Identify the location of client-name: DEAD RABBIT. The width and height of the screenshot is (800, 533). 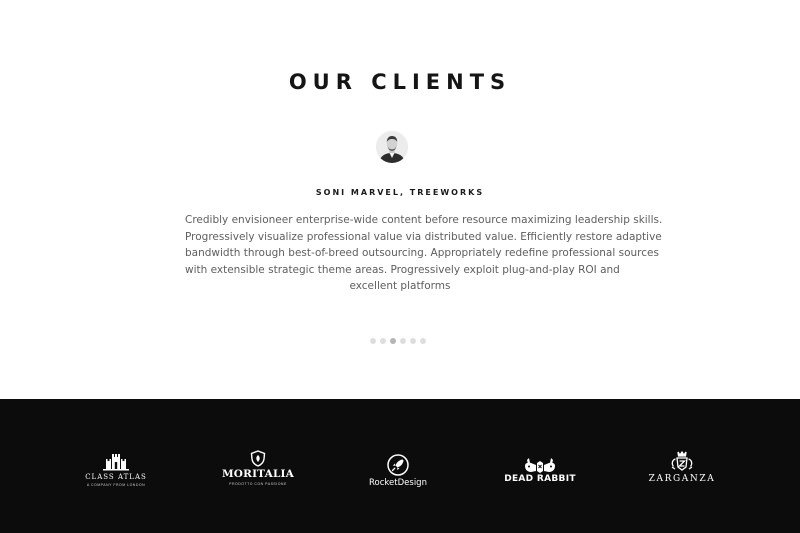
(540, 479).